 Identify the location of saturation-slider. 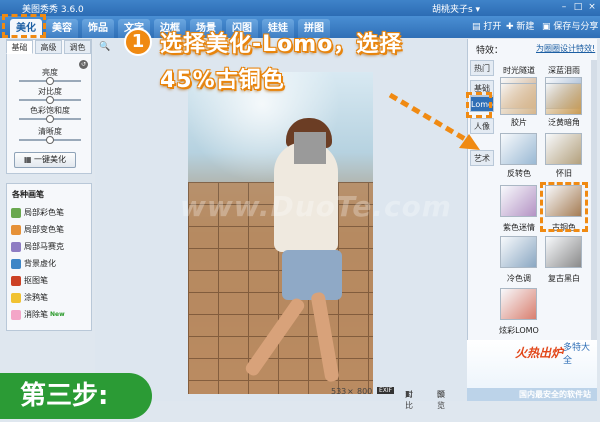
(50, 119).